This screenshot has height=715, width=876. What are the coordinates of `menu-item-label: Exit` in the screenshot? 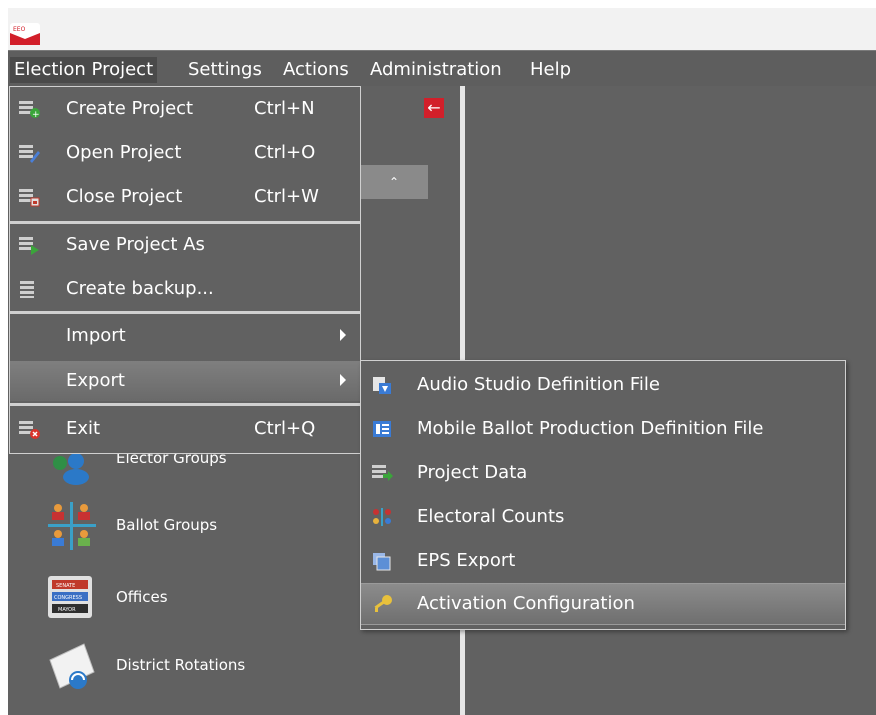 It's located at (83, 428).